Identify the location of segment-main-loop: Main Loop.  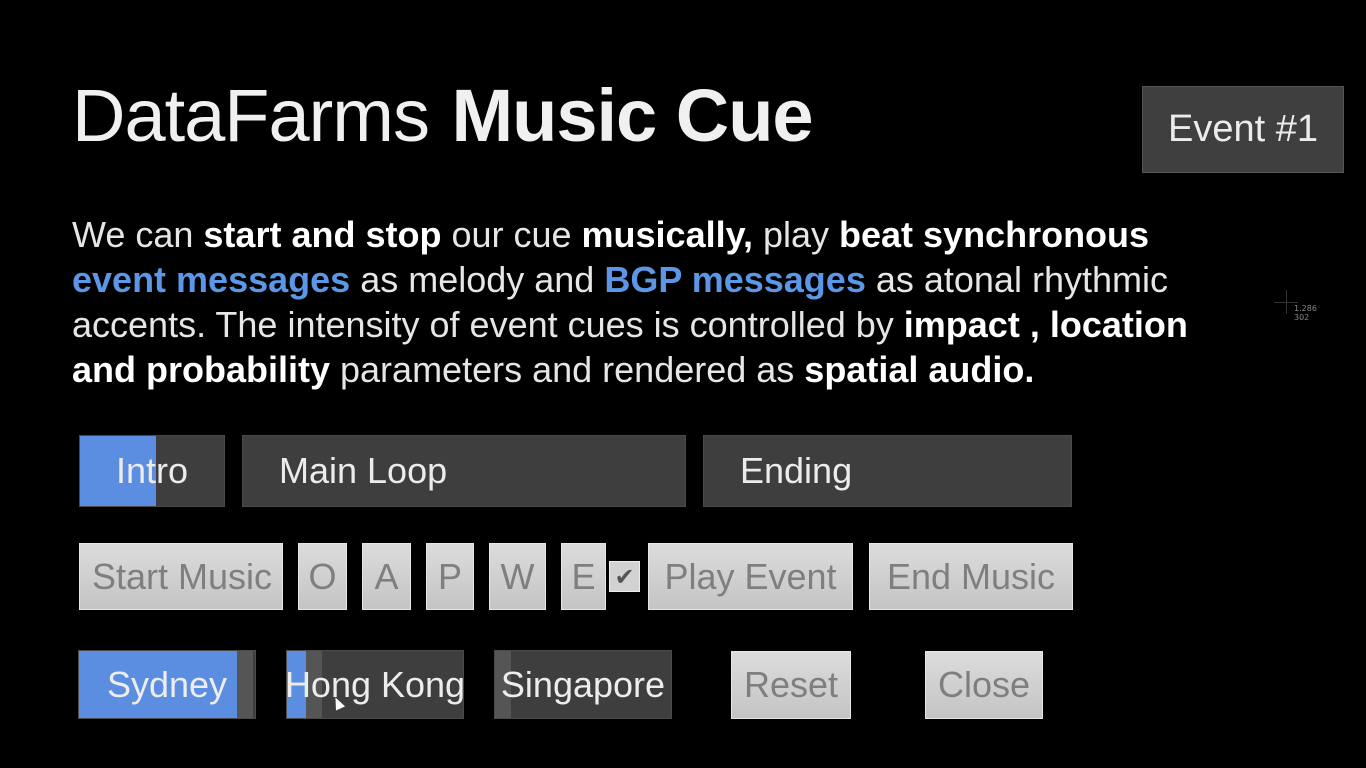
(464, 471).